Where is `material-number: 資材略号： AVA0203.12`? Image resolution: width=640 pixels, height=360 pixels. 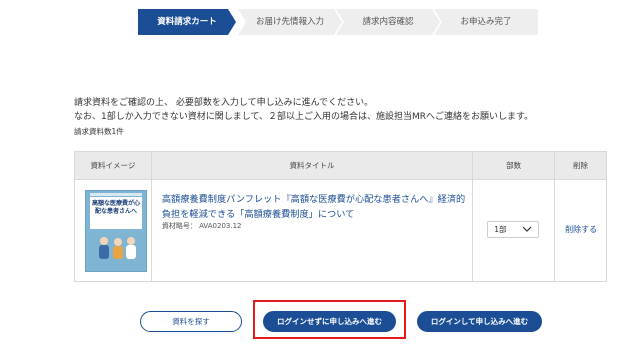 material-number: 資材略号： AVA0203.12 is located at coordinates (201, 226).